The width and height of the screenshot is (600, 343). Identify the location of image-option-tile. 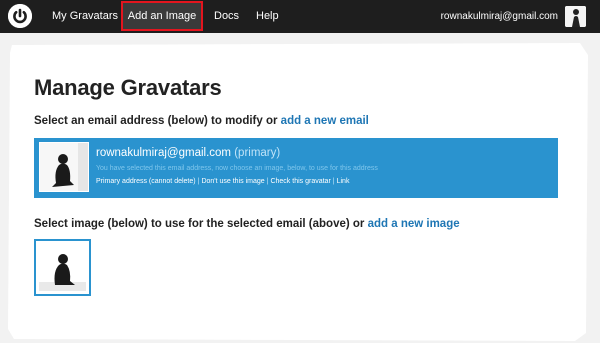
(62, 267).